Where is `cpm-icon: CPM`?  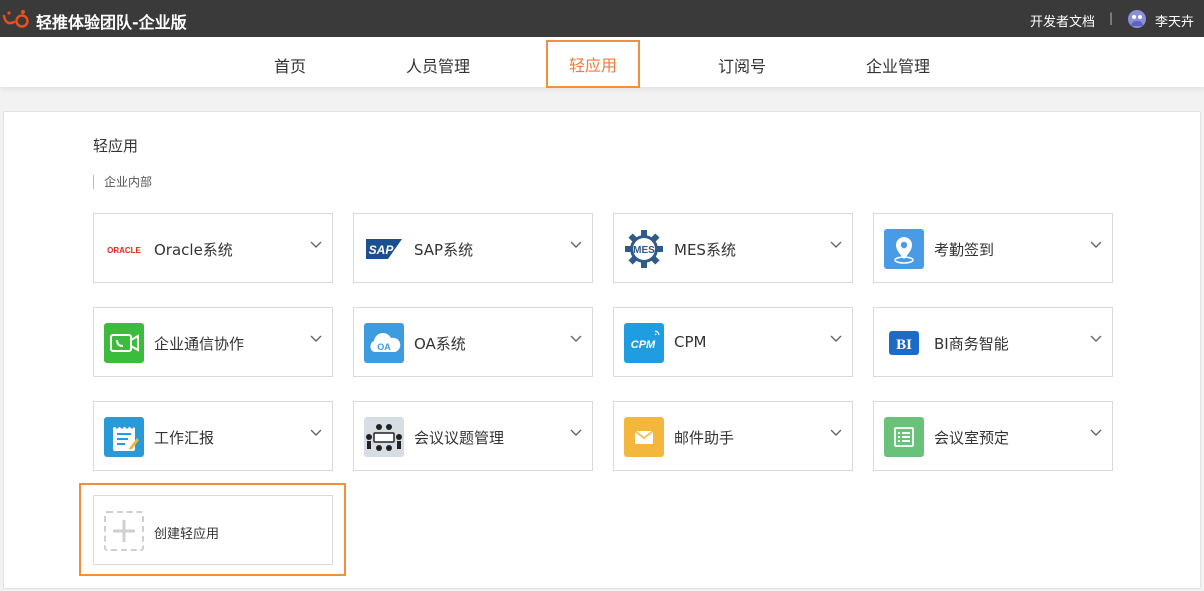
cpm-icon: CPM is located at coordinates (644, 343).